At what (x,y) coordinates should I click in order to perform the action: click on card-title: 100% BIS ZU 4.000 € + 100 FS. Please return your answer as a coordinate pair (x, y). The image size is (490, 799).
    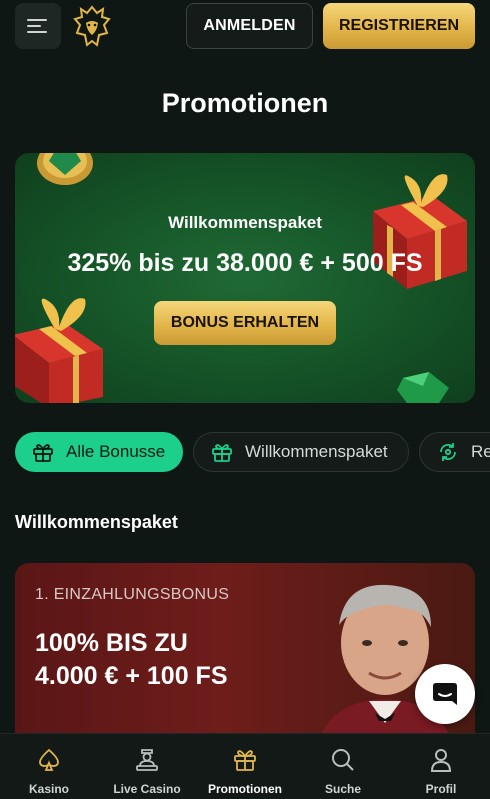
    Looking at the image, I should click on (131, 660).